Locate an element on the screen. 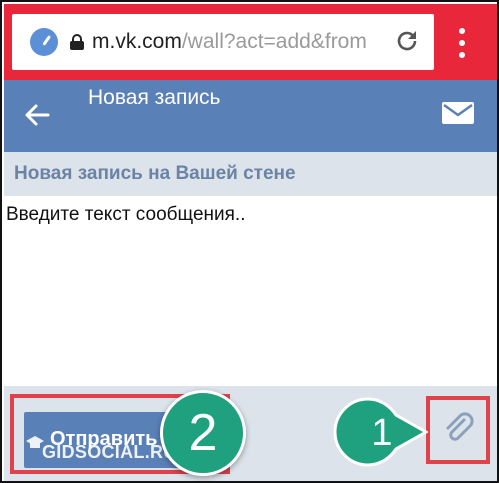  step-1-number: 1 is located at coordinates (382, 433).